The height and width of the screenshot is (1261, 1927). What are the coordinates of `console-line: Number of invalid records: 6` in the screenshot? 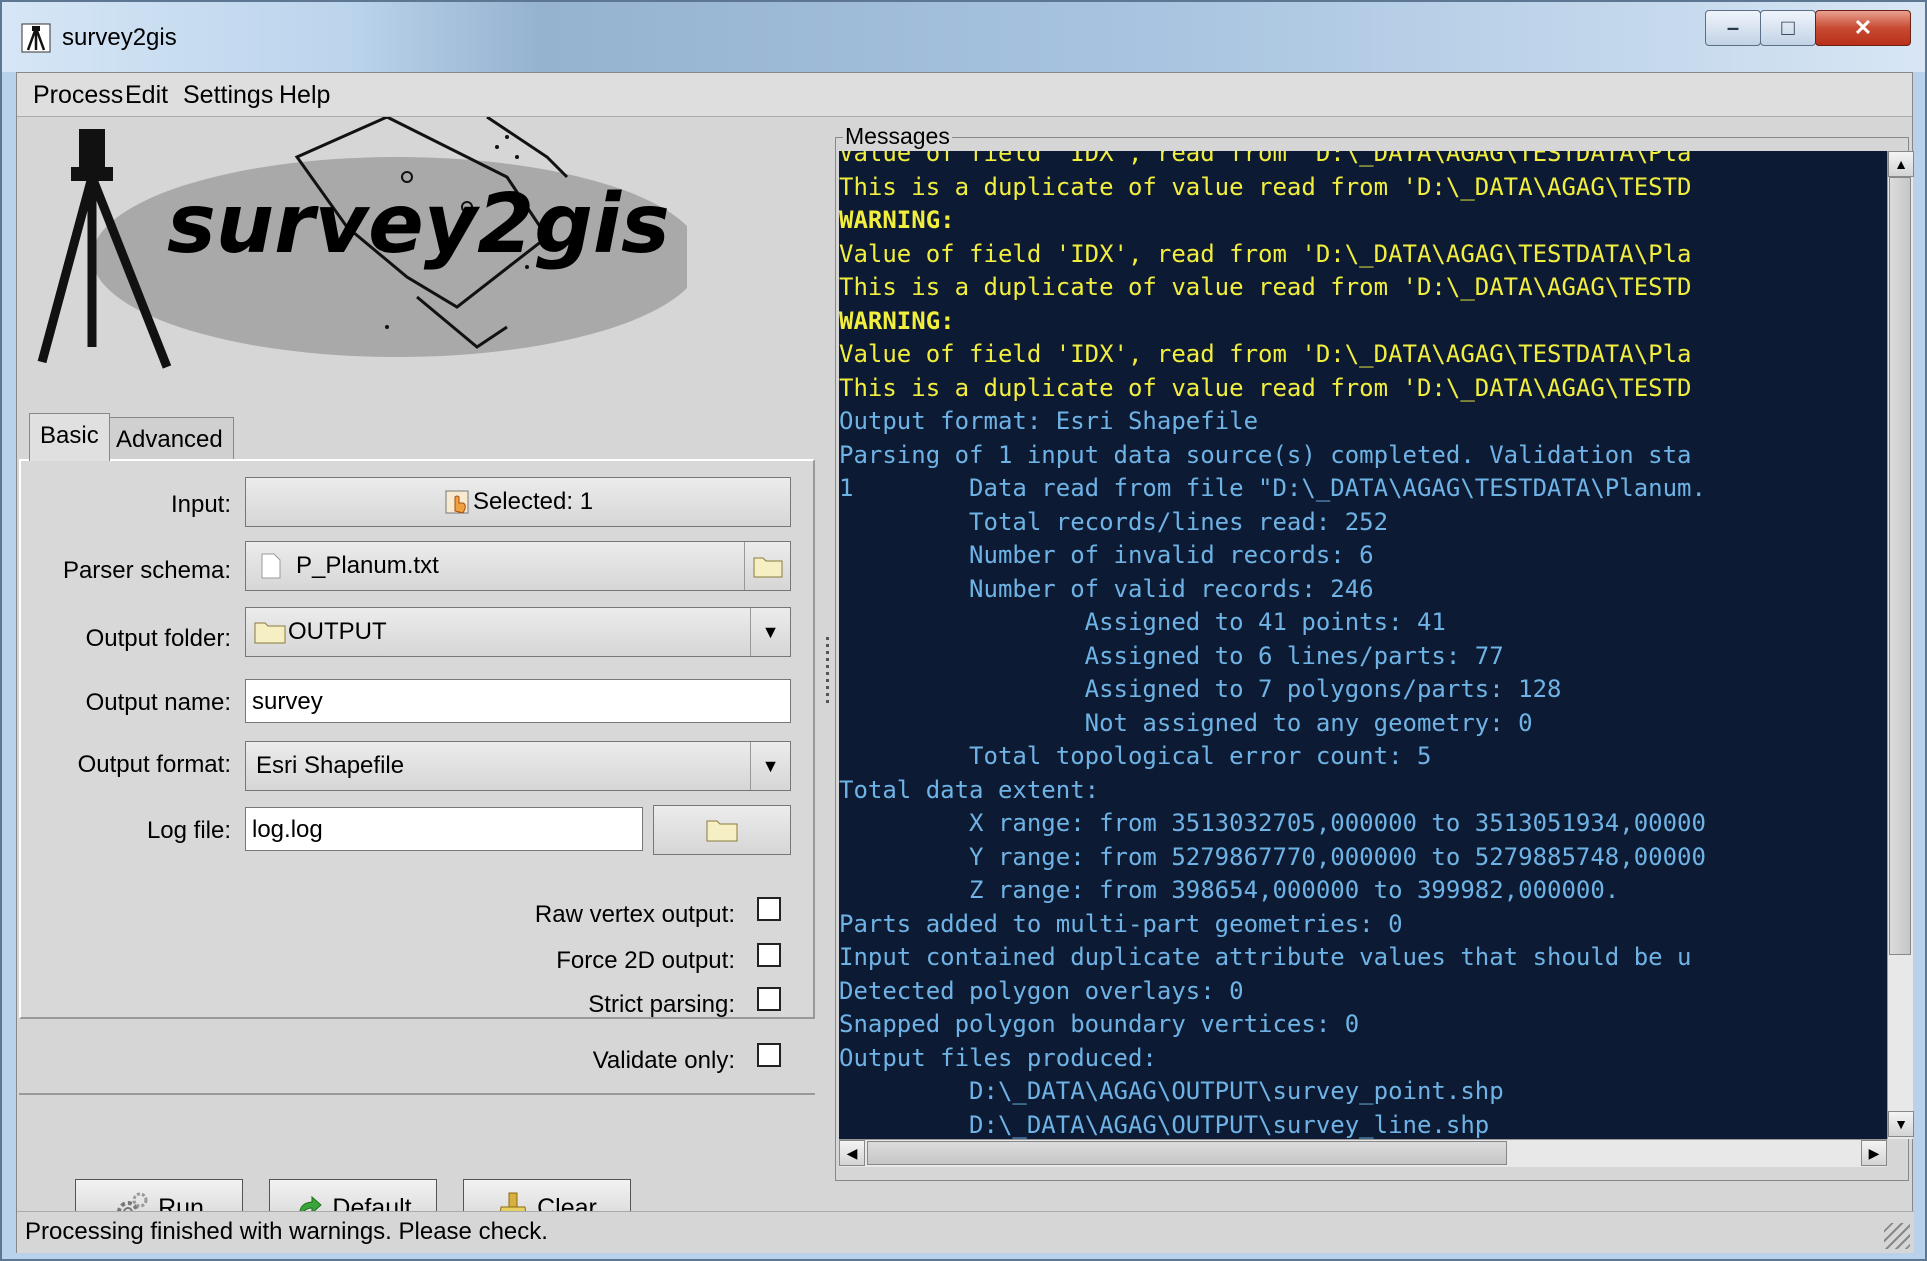 It's located at (1106, 555).